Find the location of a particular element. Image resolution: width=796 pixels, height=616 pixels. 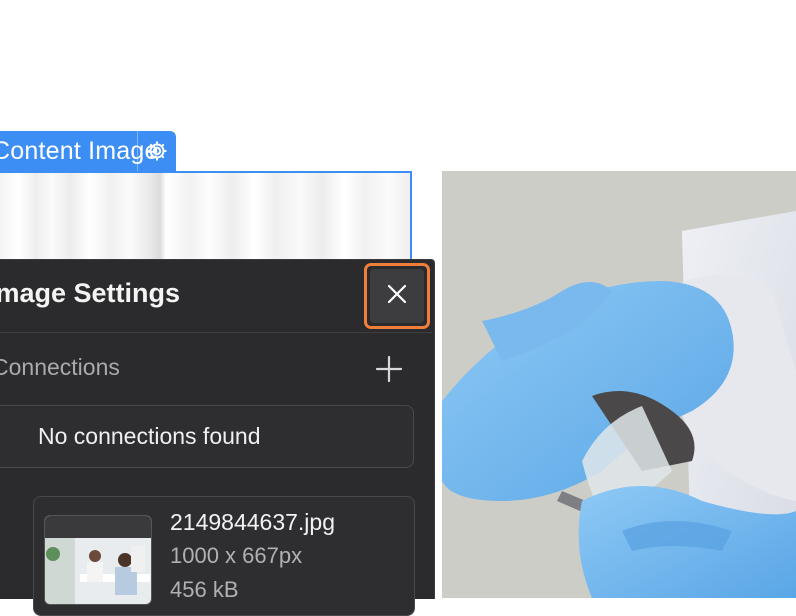

close-button is located at coordinates (397, 296).